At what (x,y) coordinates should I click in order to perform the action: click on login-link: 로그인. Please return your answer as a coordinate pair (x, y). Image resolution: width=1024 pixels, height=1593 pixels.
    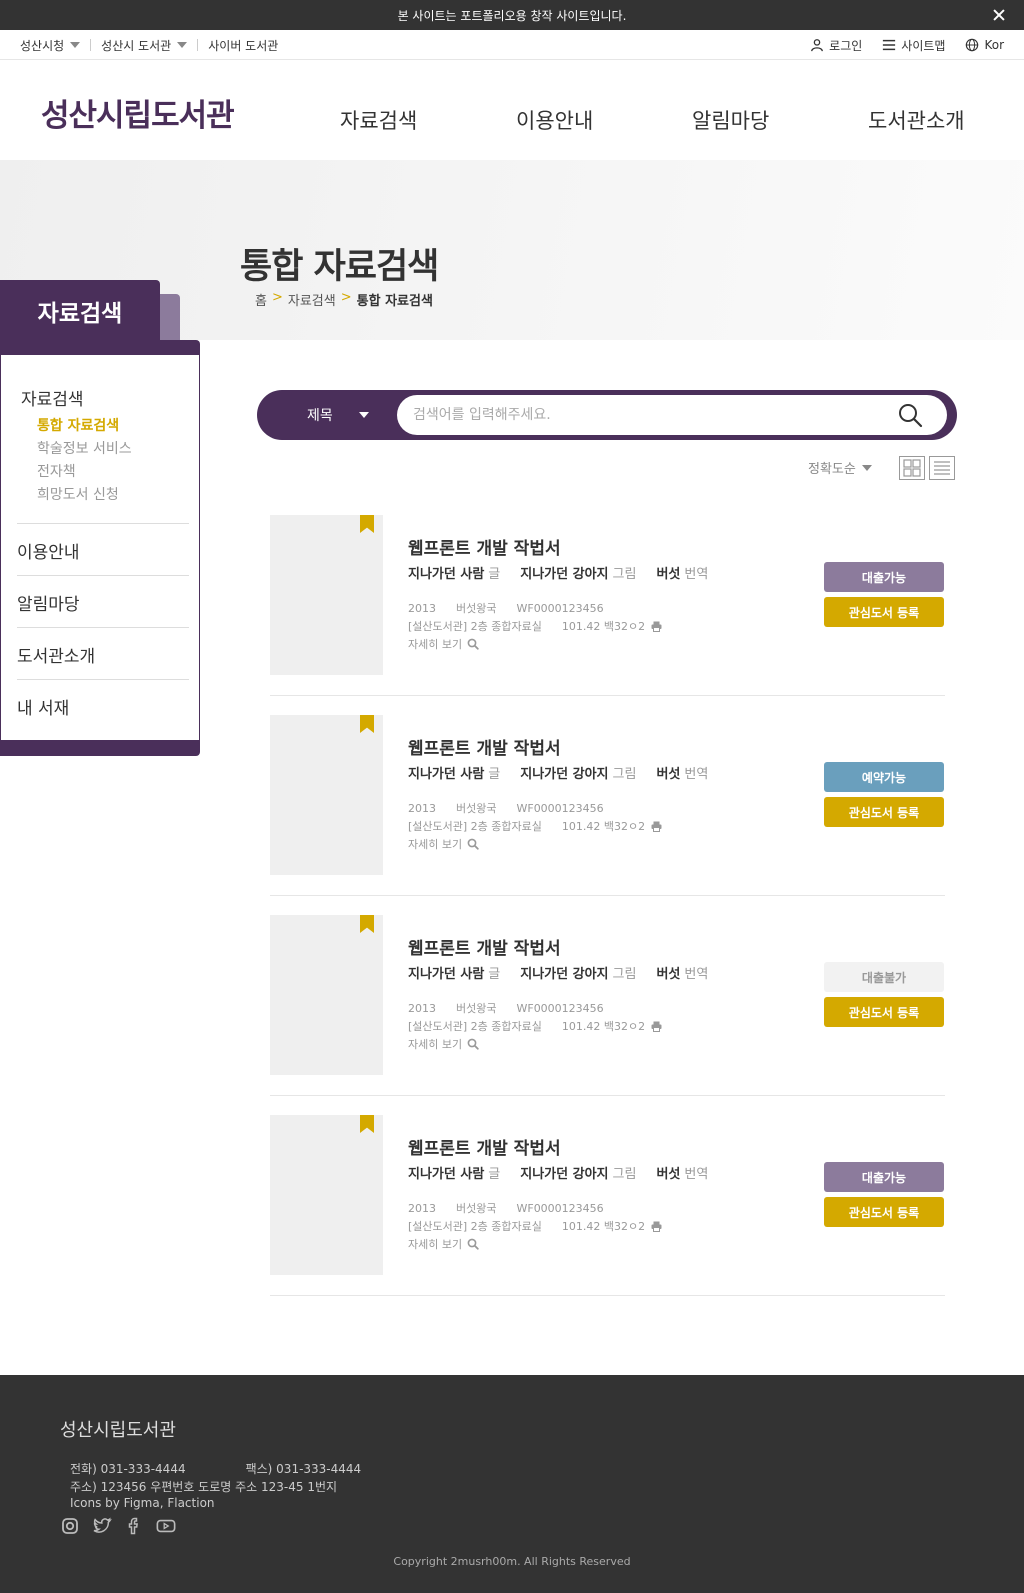
    Looking at the image, I should click on (836, 45).